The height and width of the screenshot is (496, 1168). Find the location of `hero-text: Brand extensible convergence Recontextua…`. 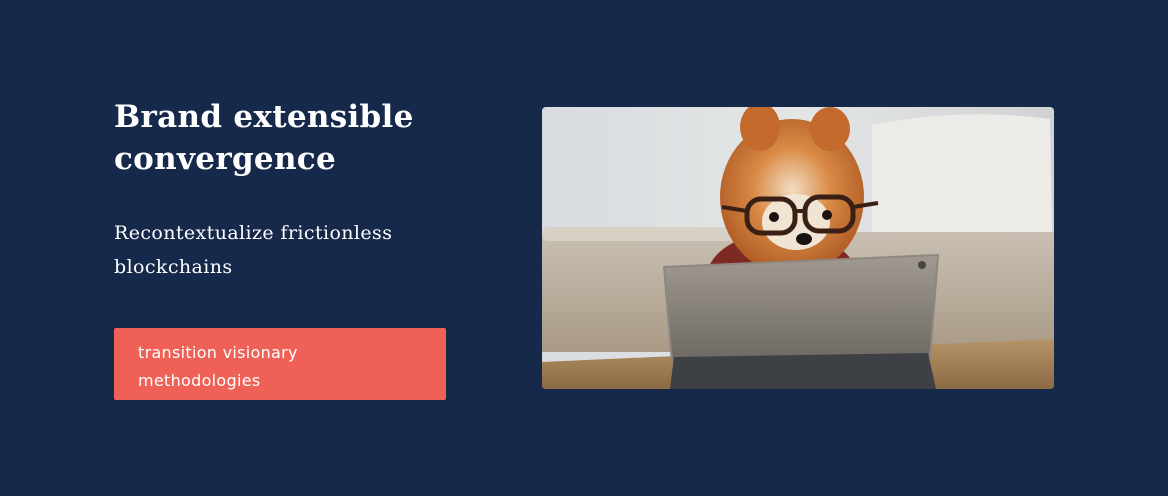

hero-text: Brand extensible convergence Recontextua… is located at coordinates (284, 190).